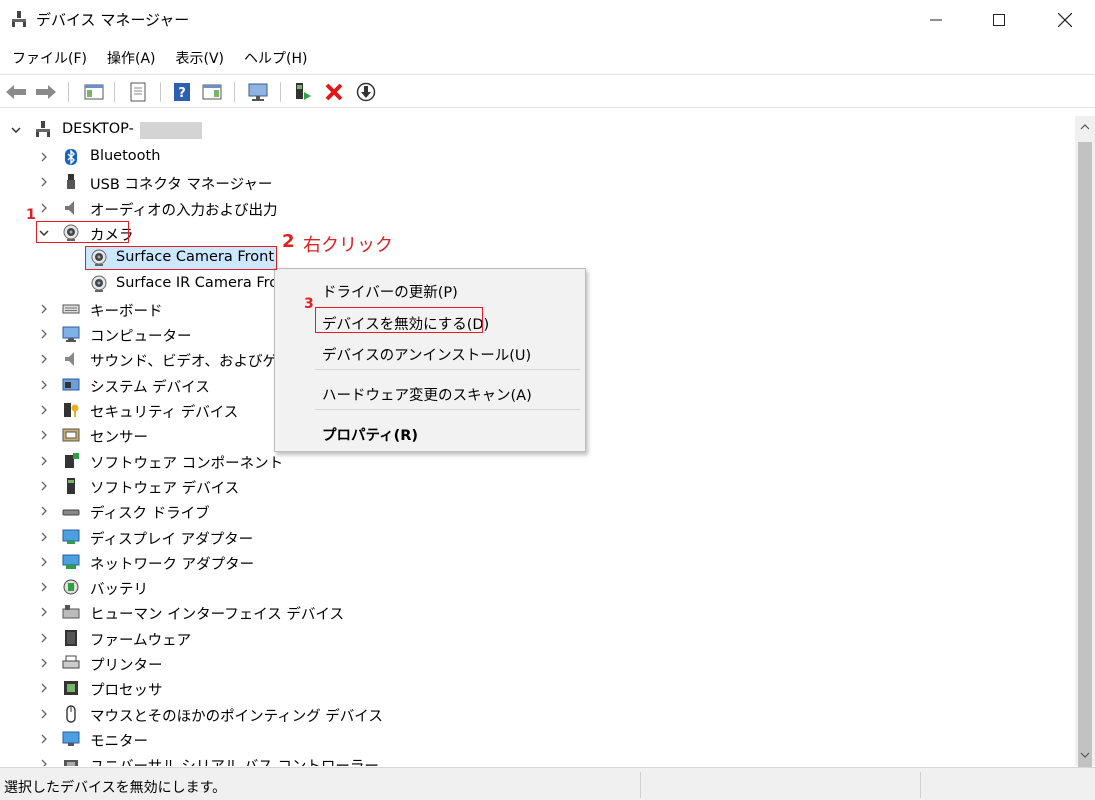  What do you see at coordinates (71, 435) in the screenshot?
I see `sensor-icon` at bounding box center [71, 435].